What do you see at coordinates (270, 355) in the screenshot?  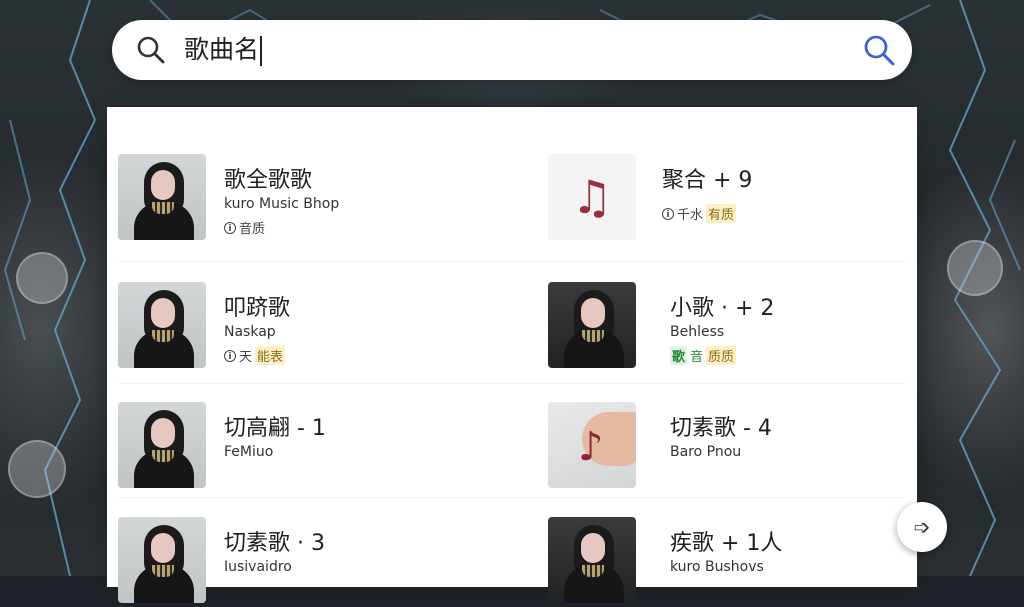 I see `quality-tag: 能表` at bounding box center [270, 355].